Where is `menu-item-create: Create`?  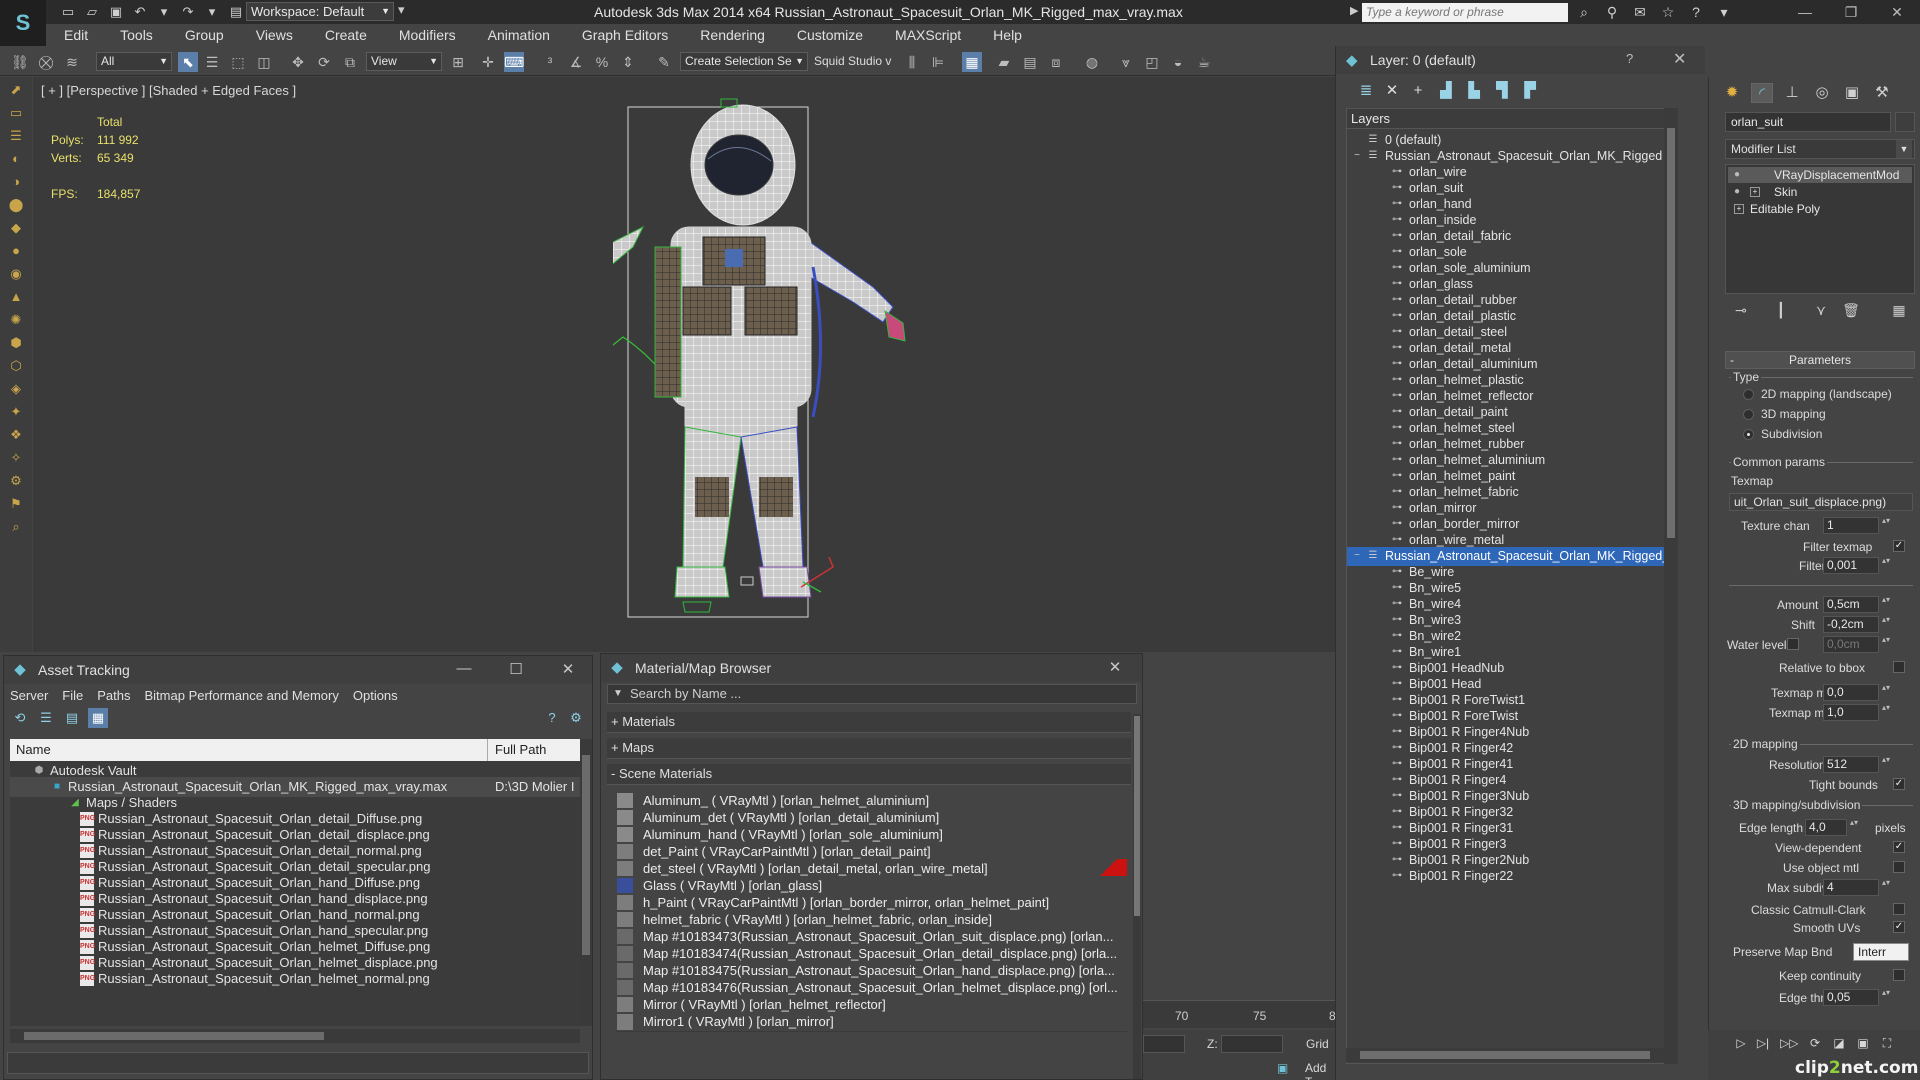
menu-item-create: Create is located at coordinates (346, 35).